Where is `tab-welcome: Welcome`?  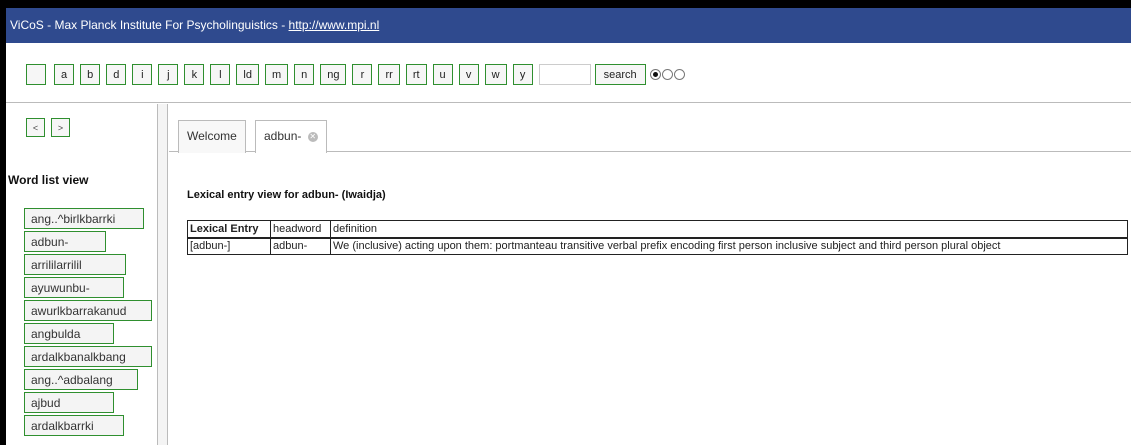
tab-welcome: Welcome is located at coordinates (212, 136).